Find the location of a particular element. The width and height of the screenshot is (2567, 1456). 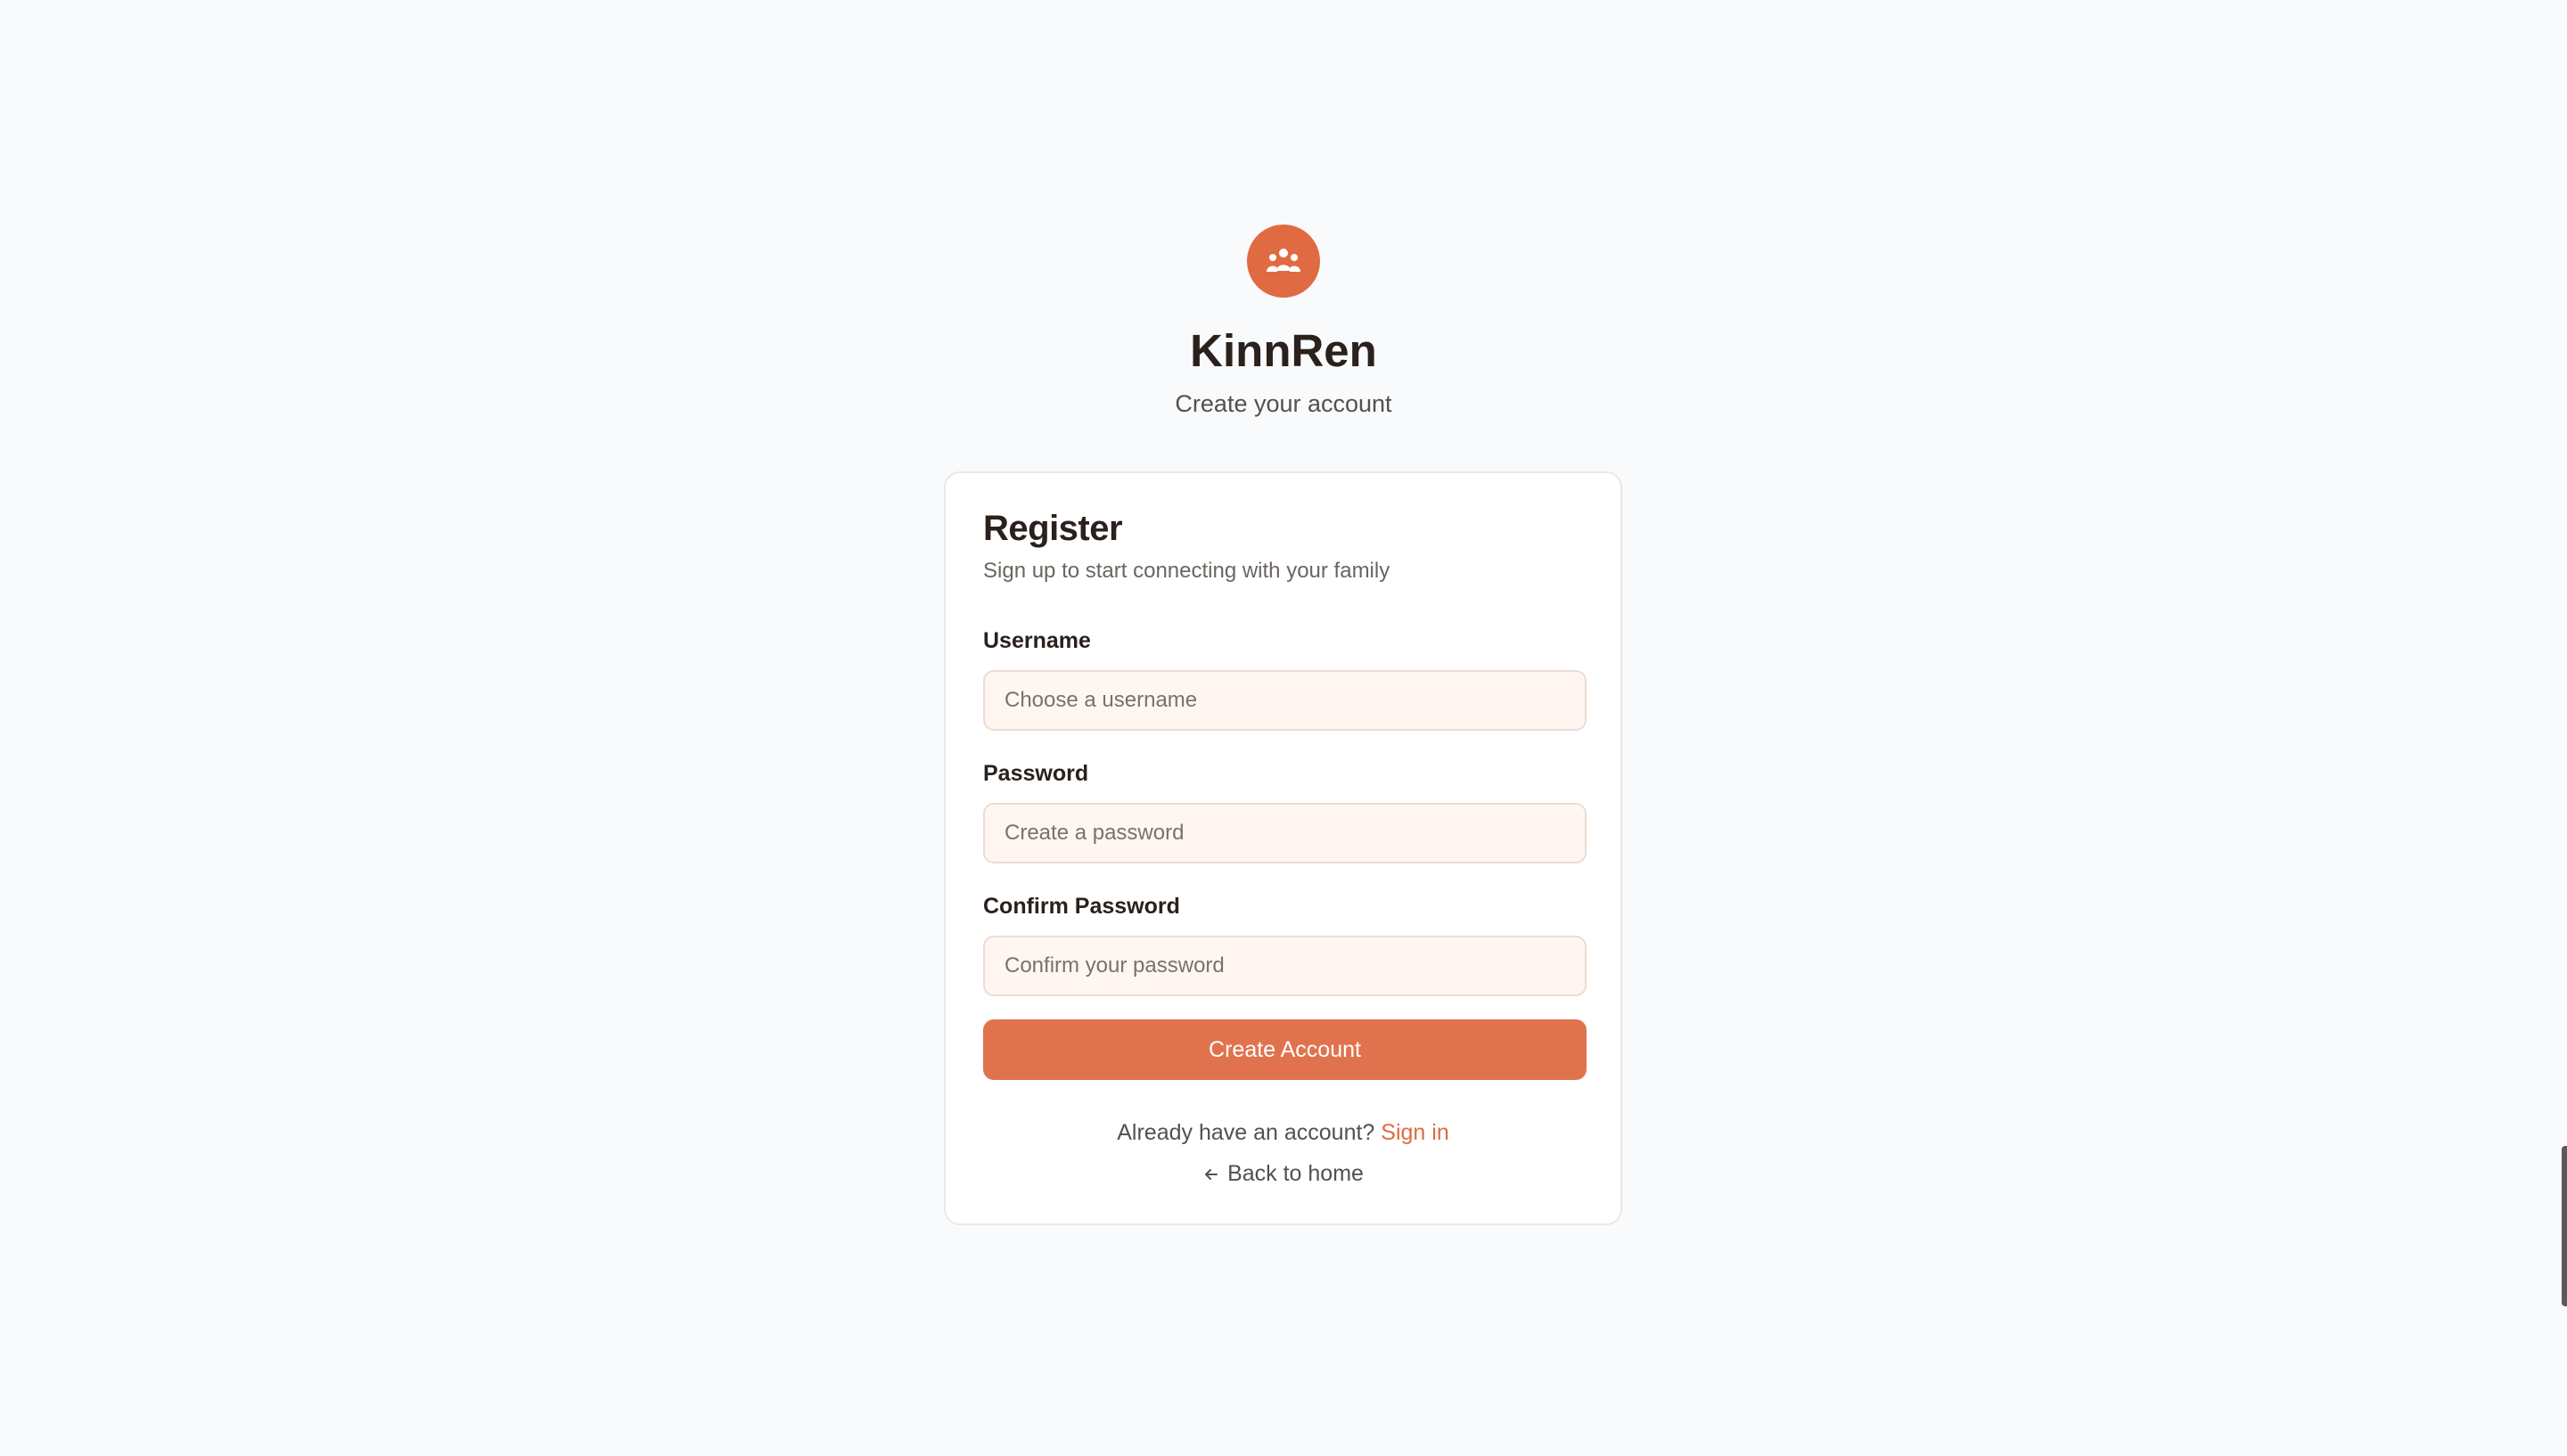

family-group-icon is located at coordinates (1283, 260).